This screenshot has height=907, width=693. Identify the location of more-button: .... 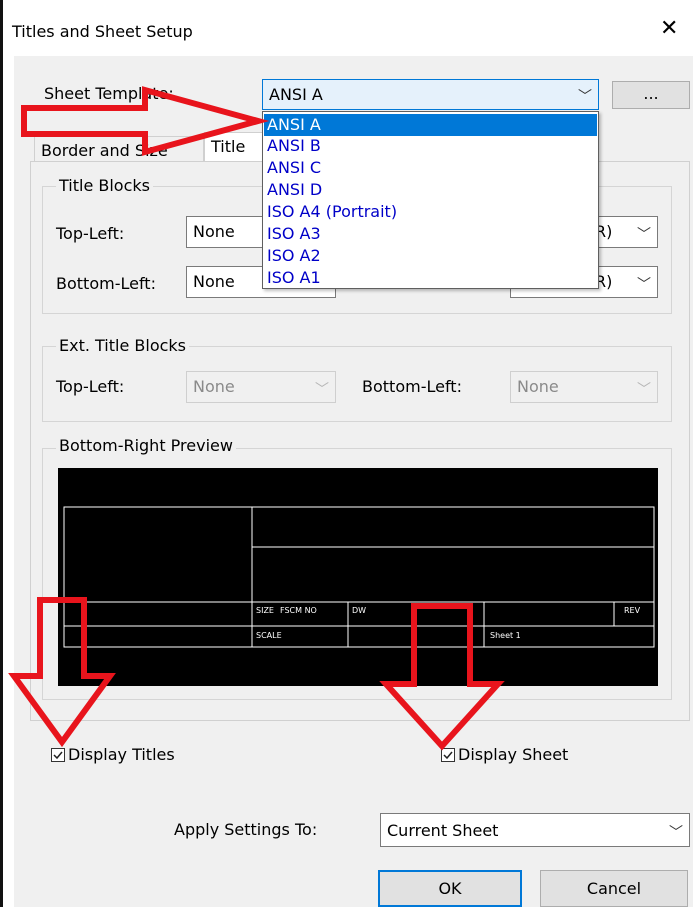
(651, 95).